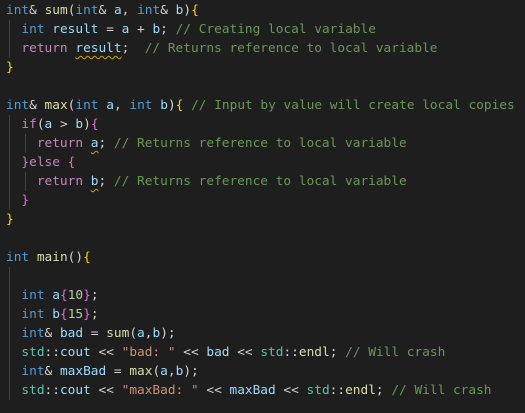 The height and width of the screenshot is (413, 525). I want to click on code-token: (), so click(75, 257).